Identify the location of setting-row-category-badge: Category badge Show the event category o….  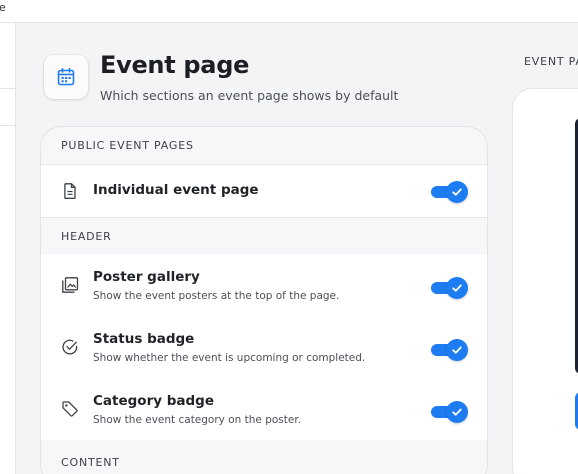
(264, 409).